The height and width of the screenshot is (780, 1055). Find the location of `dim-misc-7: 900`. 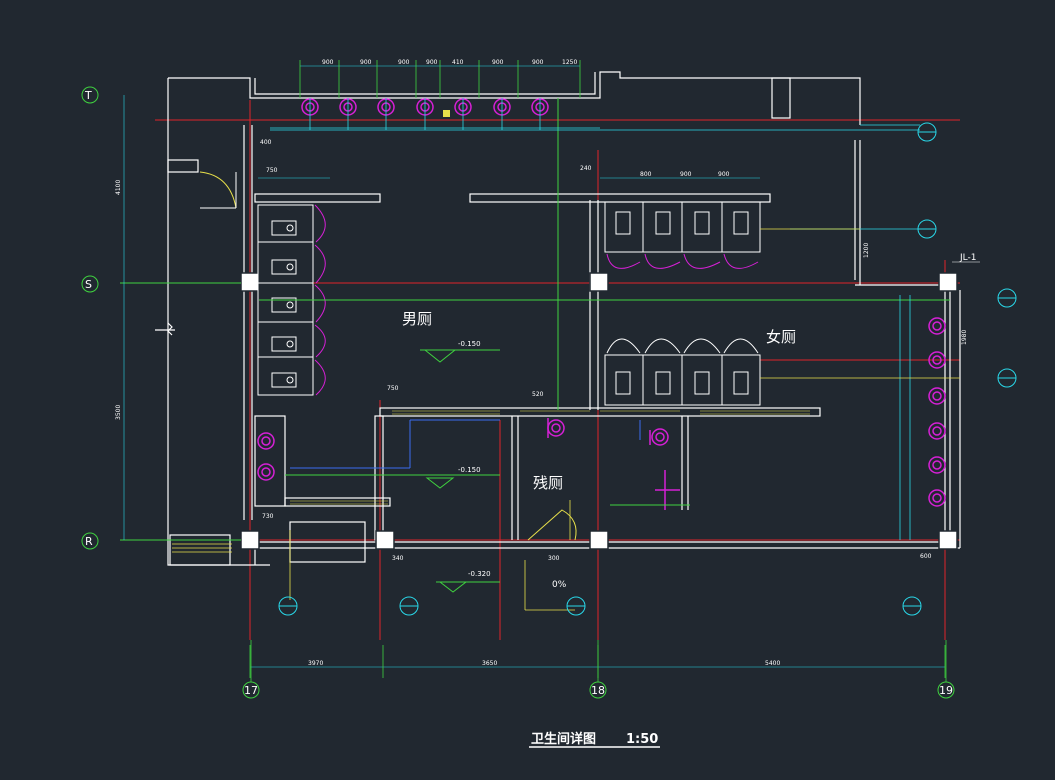

dim-misc-7: 900 is located at coordinates (724, 174).